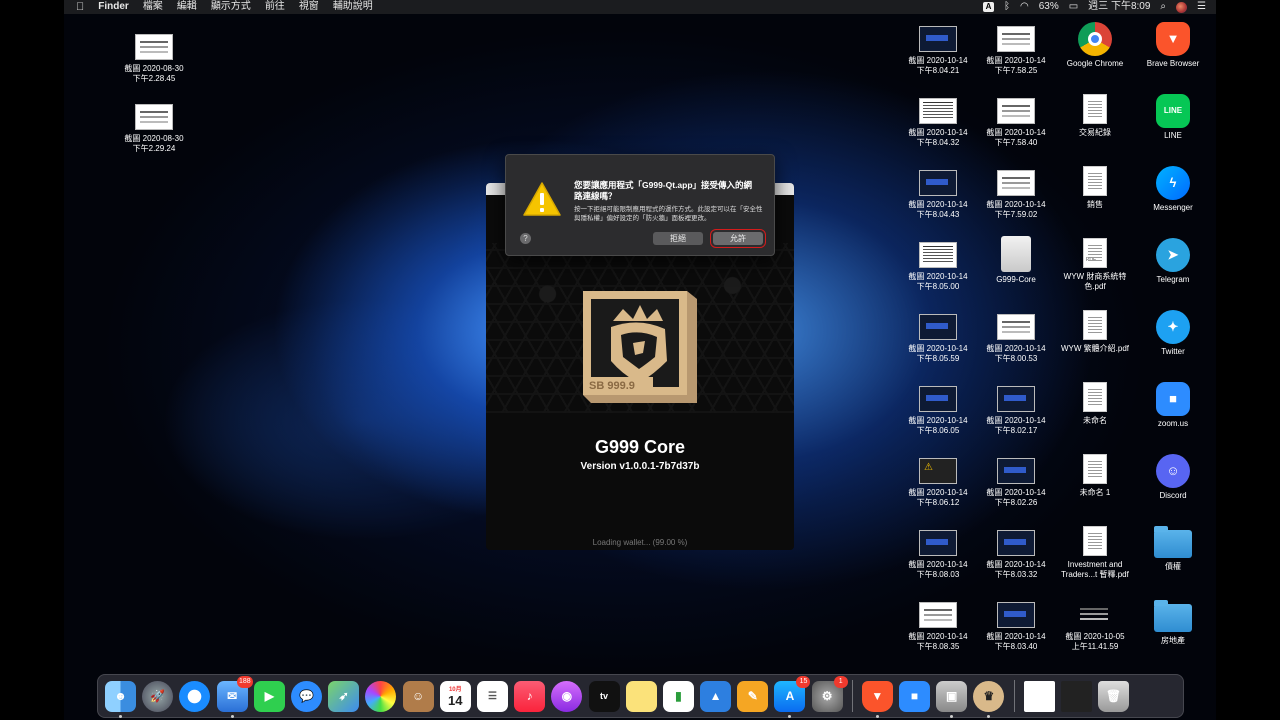 This screenshot has height=720, width=1280. I want to click on battery-icon: ▭, so click(1073, 7).